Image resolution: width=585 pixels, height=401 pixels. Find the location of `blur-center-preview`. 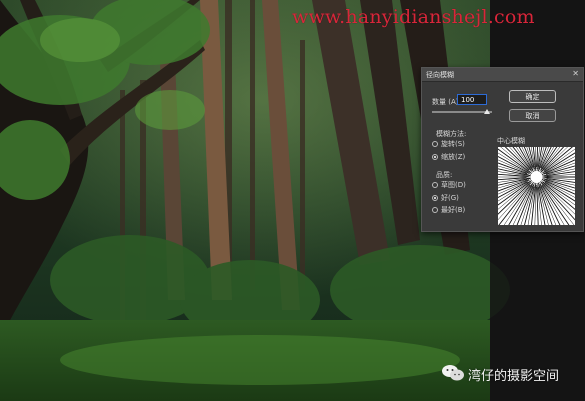

blur-center-preview is located at coordinates (525, 177).